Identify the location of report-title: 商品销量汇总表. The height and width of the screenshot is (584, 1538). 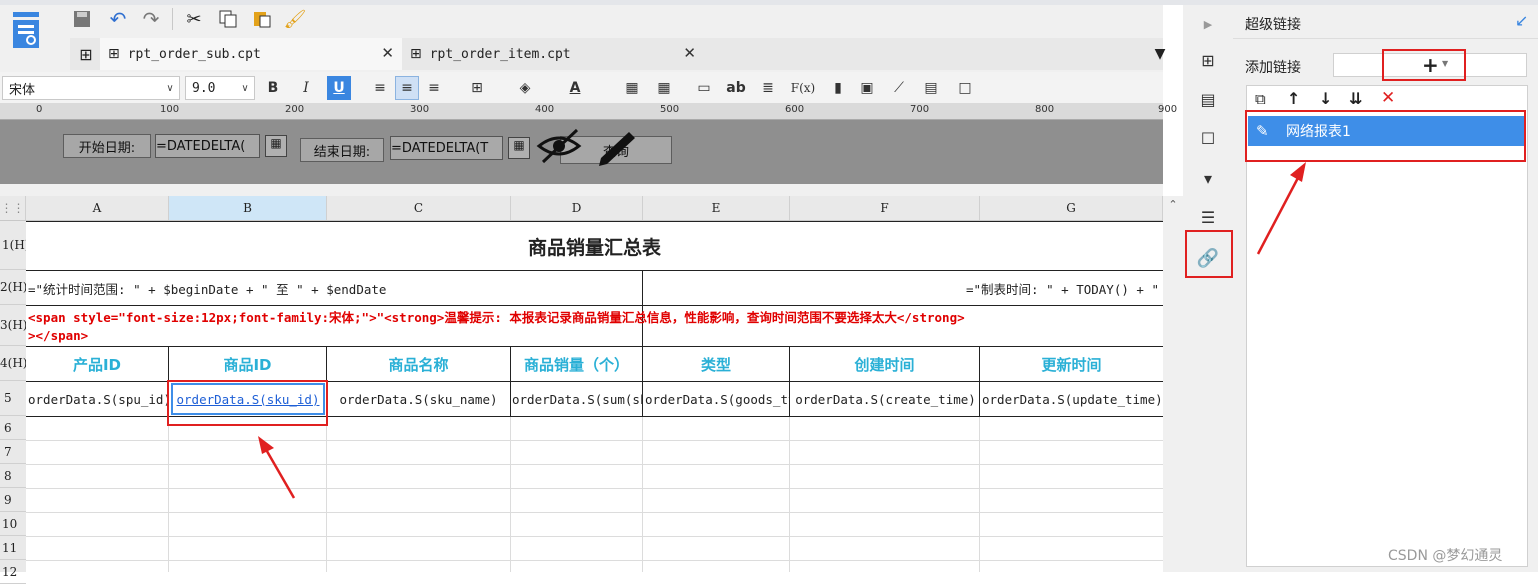
(594, 246).